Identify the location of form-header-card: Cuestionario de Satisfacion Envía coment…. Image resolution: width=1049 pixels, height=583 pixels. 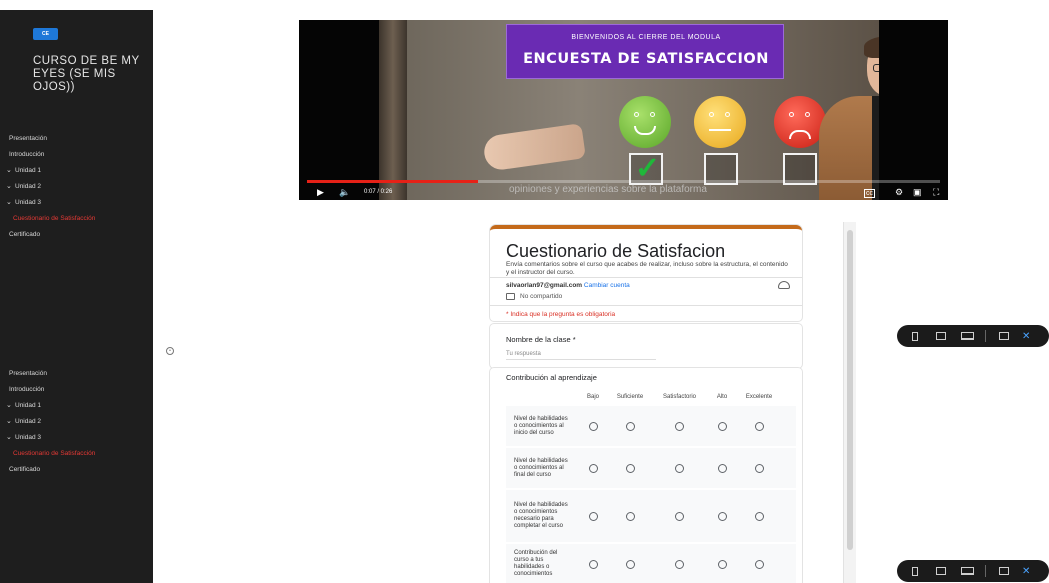
(646, 273).